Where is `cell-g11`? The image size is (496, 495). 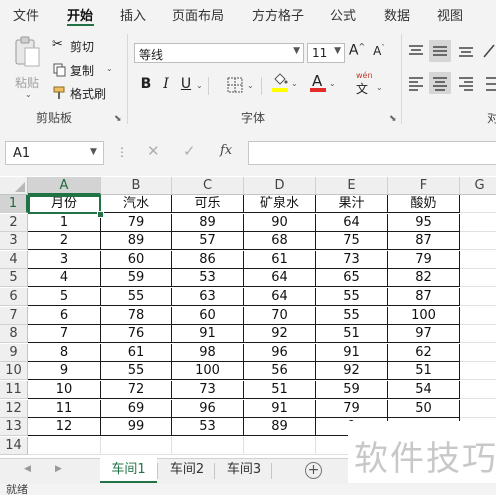 cell-g11 is located at coordinates (478, 390).